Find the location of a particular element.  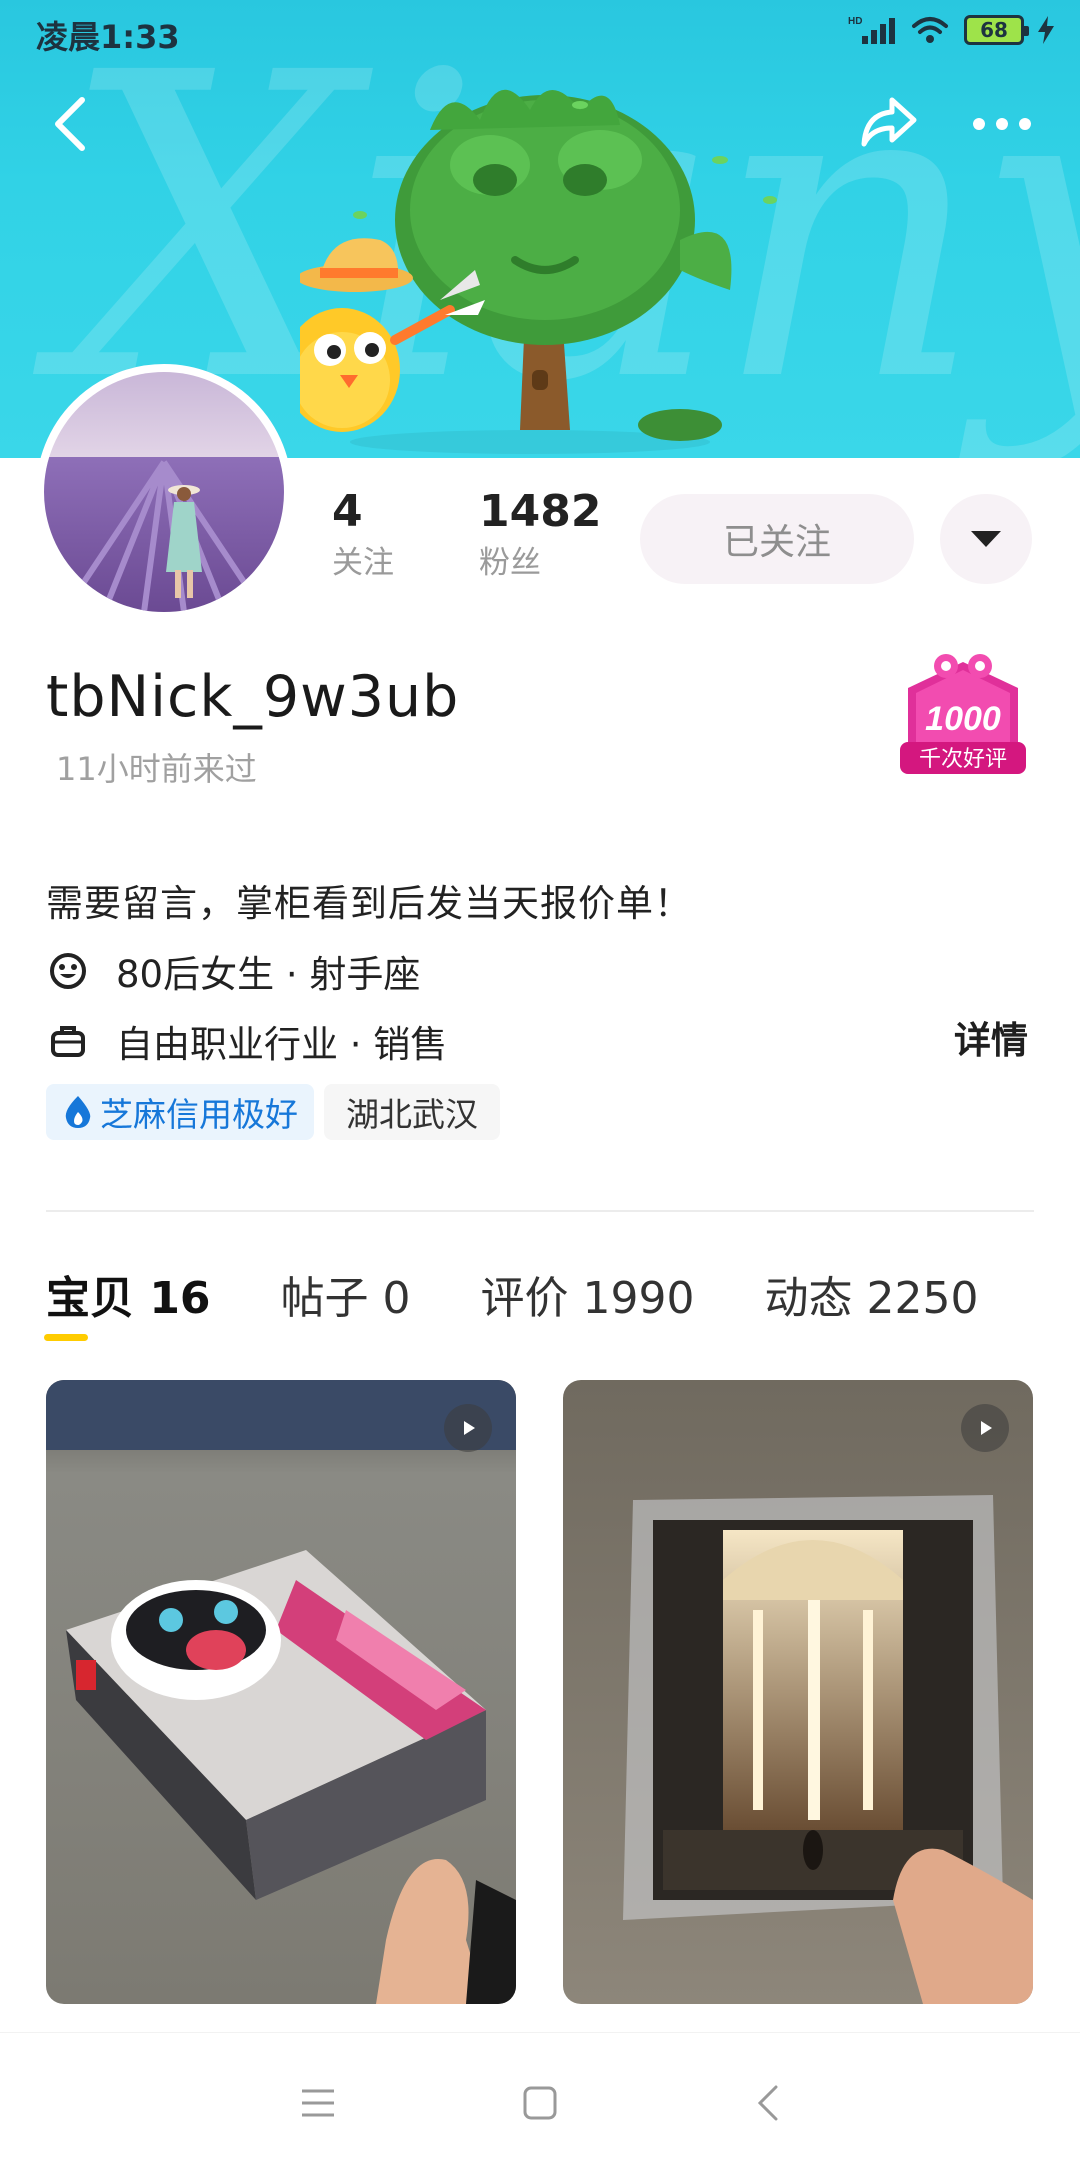

briefcase-icon is located at coordinates (68, 1041).